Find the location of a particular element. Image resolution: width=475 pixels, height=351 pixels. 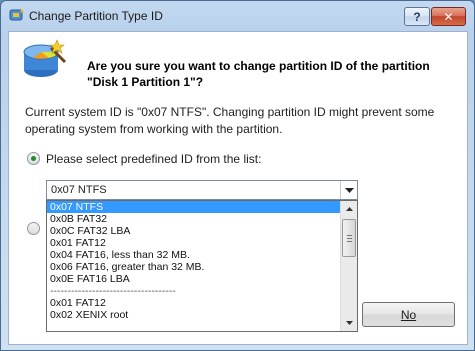

scroll-up-icon is located at coordinates (349, 209).